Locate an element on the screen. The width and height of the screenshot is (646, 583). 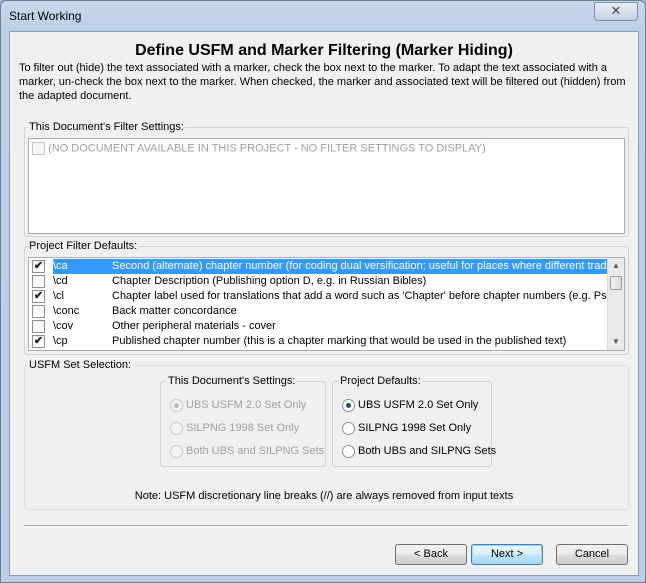
marker-code: \cl is located at coordinates (58, 296).